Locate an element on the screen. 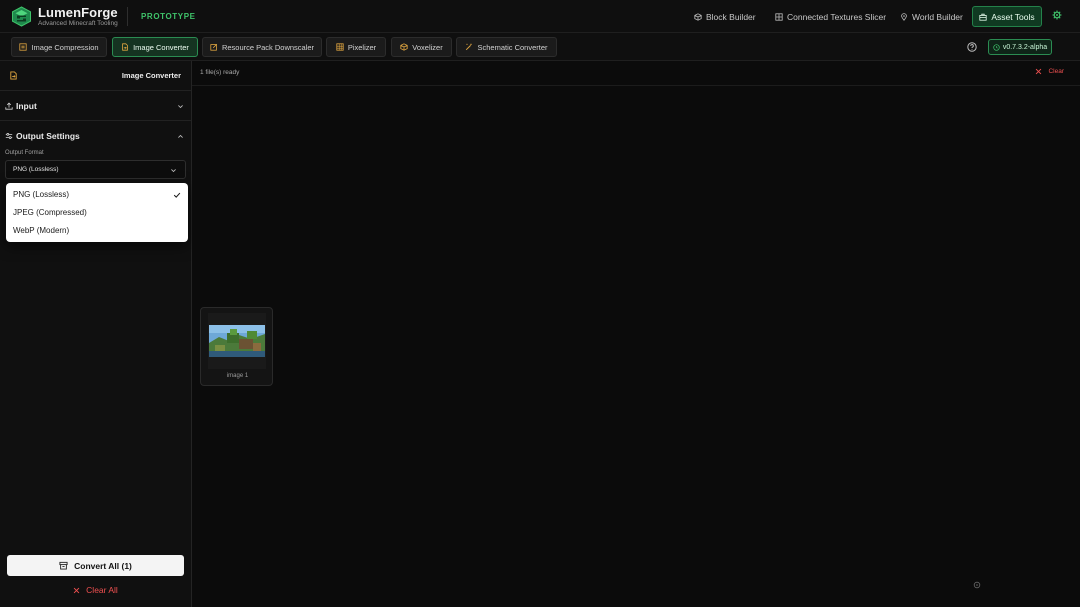 This screenshot has height=607, width=1080. box-icon is located at coordinates (404, 47).